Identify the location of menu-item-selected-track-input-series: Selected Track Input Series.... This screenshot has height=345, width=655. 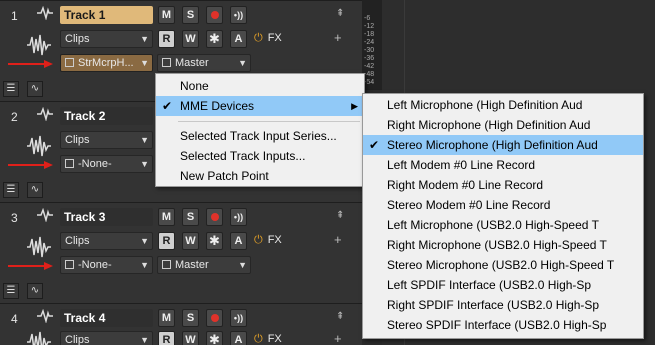
(260, 136).